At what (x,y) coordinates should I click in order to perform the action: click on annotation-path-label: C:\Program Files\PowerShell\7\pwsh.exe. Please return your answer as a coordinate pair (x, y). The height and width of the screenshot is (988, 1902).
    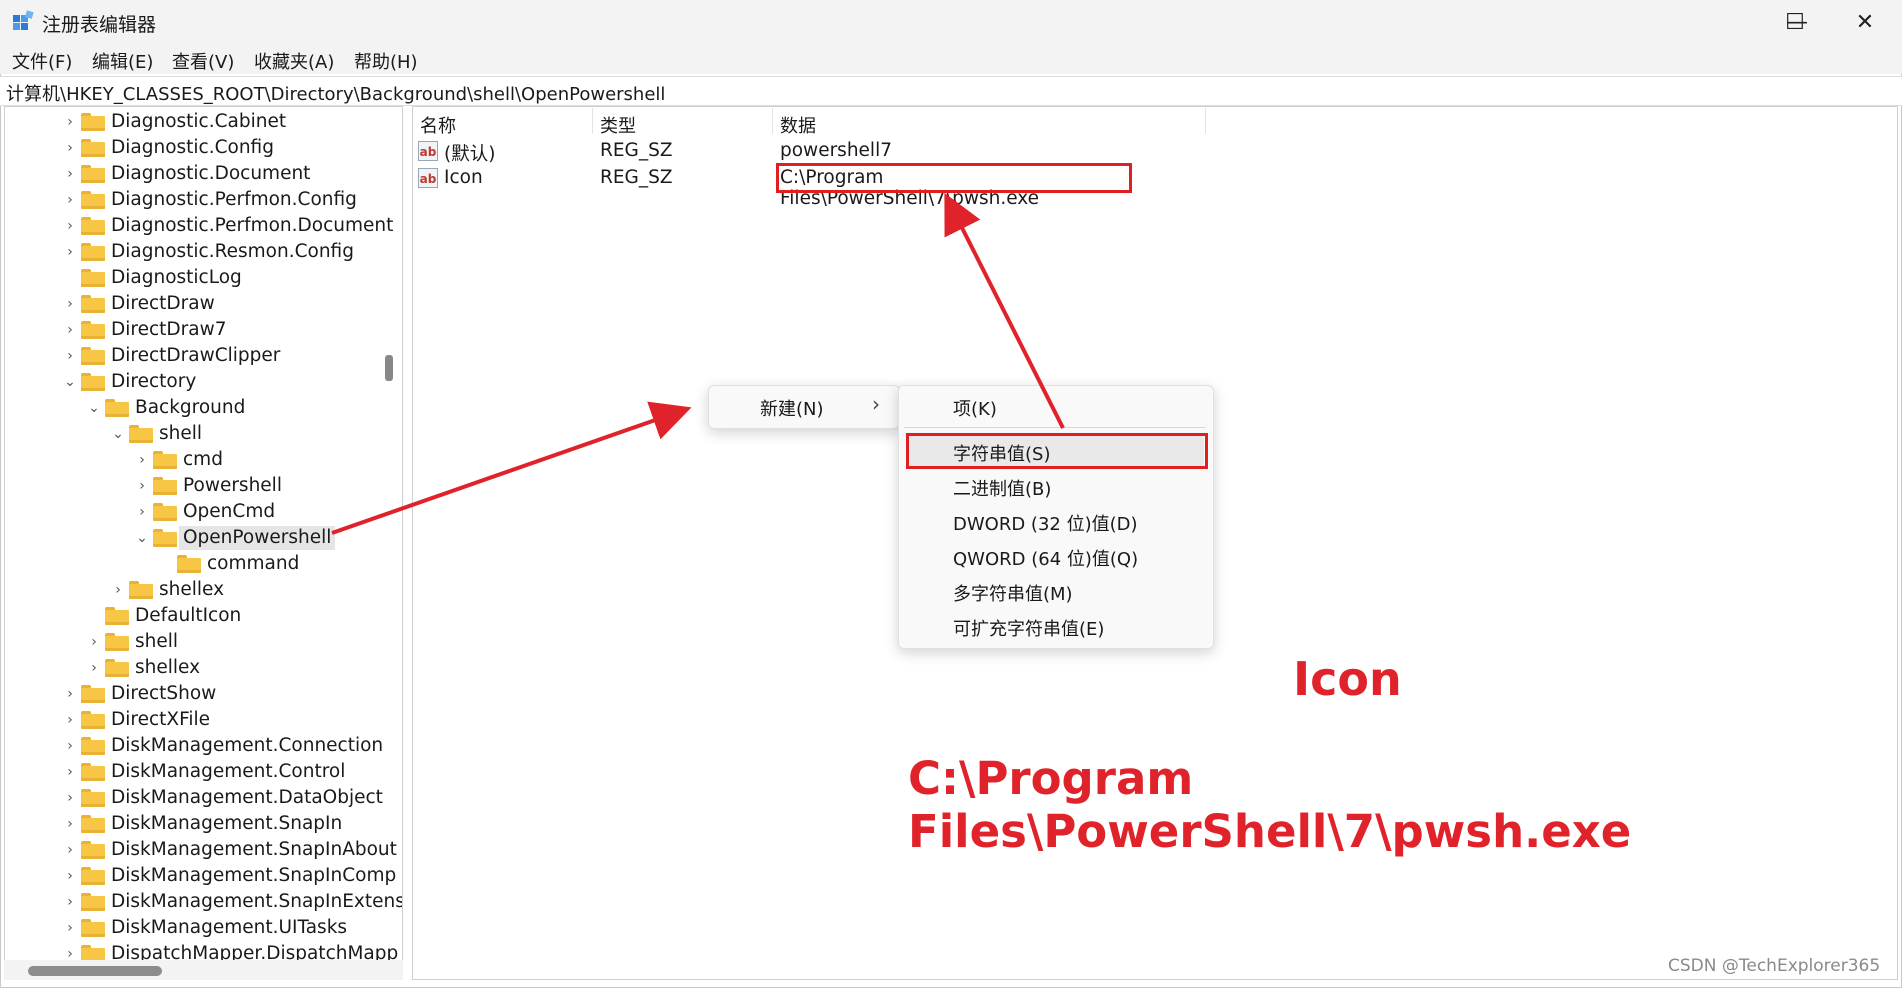
    Looking at the image, I should click on (1270, 805).